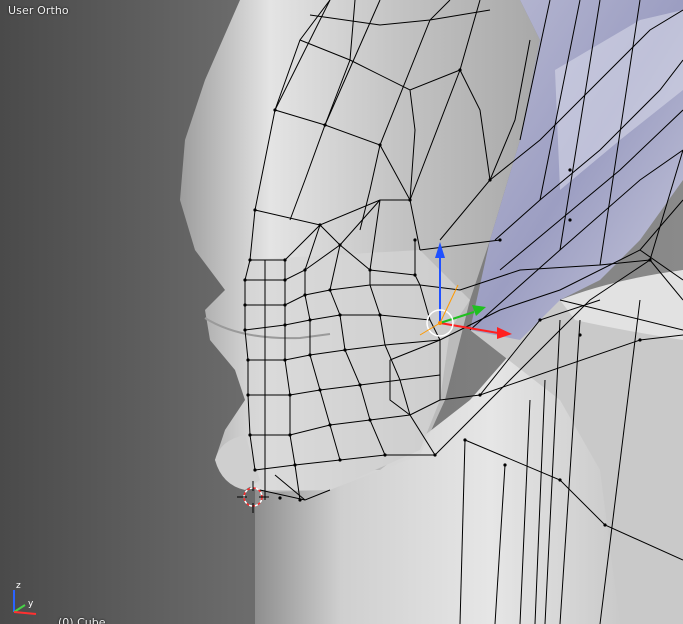 The image size is (683, 624). Describe the element at coordinates (18, 586) in the screenshot. I see `axis-z-label: z` at that location.